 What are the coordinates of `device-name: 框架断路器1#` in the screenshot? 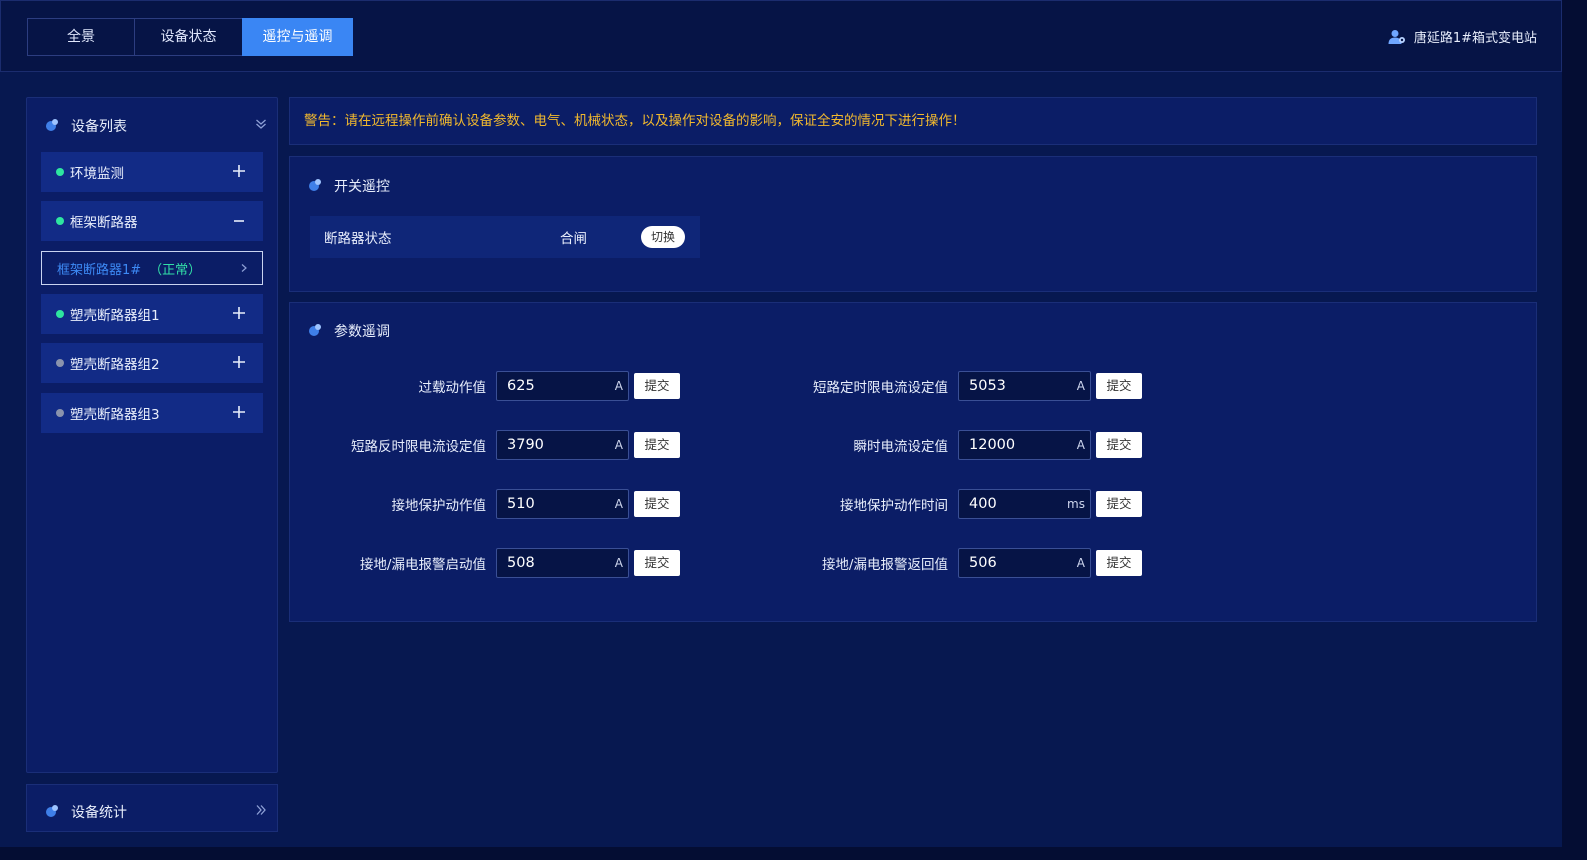 It's located at (99, 270).